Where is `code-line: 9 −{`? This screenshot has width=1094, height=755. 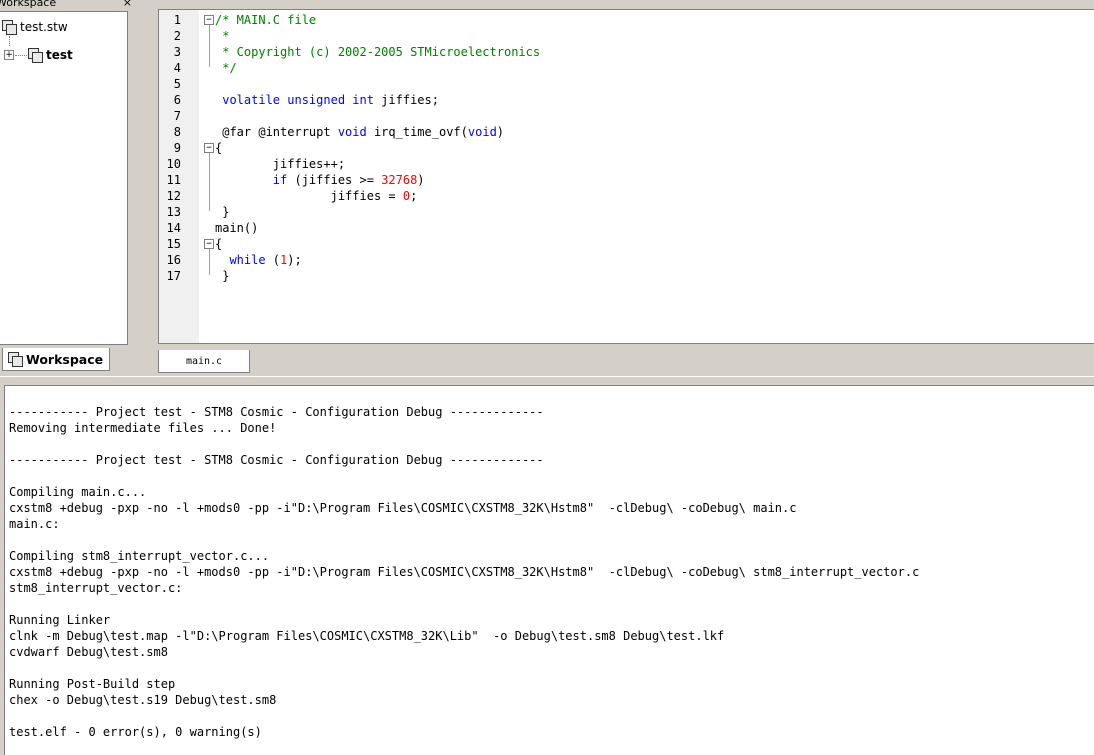 code-line: 9 −{ is located at coordinates (624, 148).